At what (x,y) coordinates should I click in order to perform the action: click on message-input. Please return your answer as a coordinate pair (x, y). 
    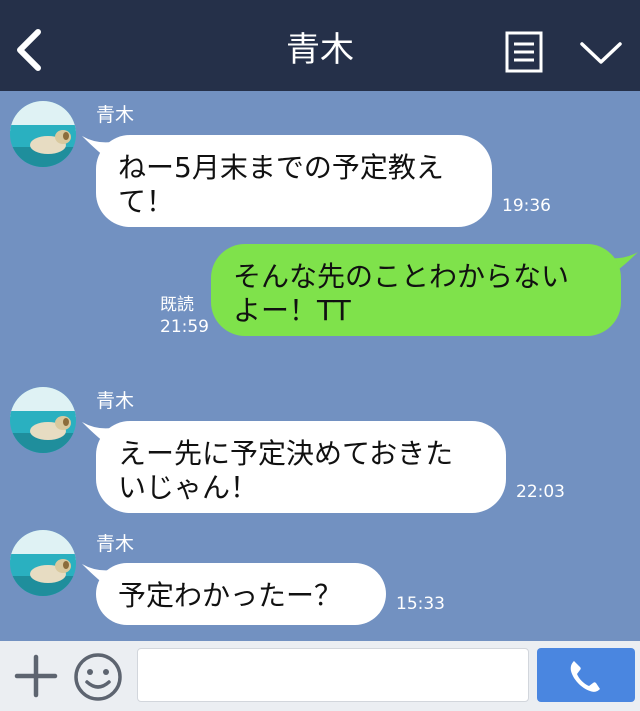
    Looking at the image, I should click on (333, 675).